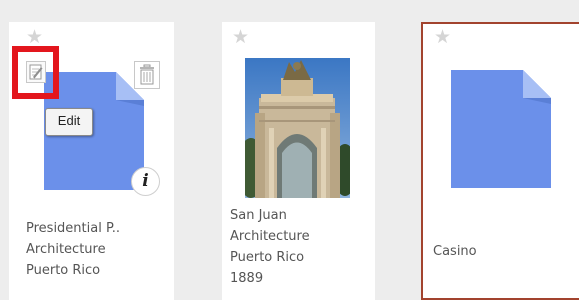 The width and height of the screenshot is (579, 300). I want to click on photo-thumbnail, so click(297, 128).